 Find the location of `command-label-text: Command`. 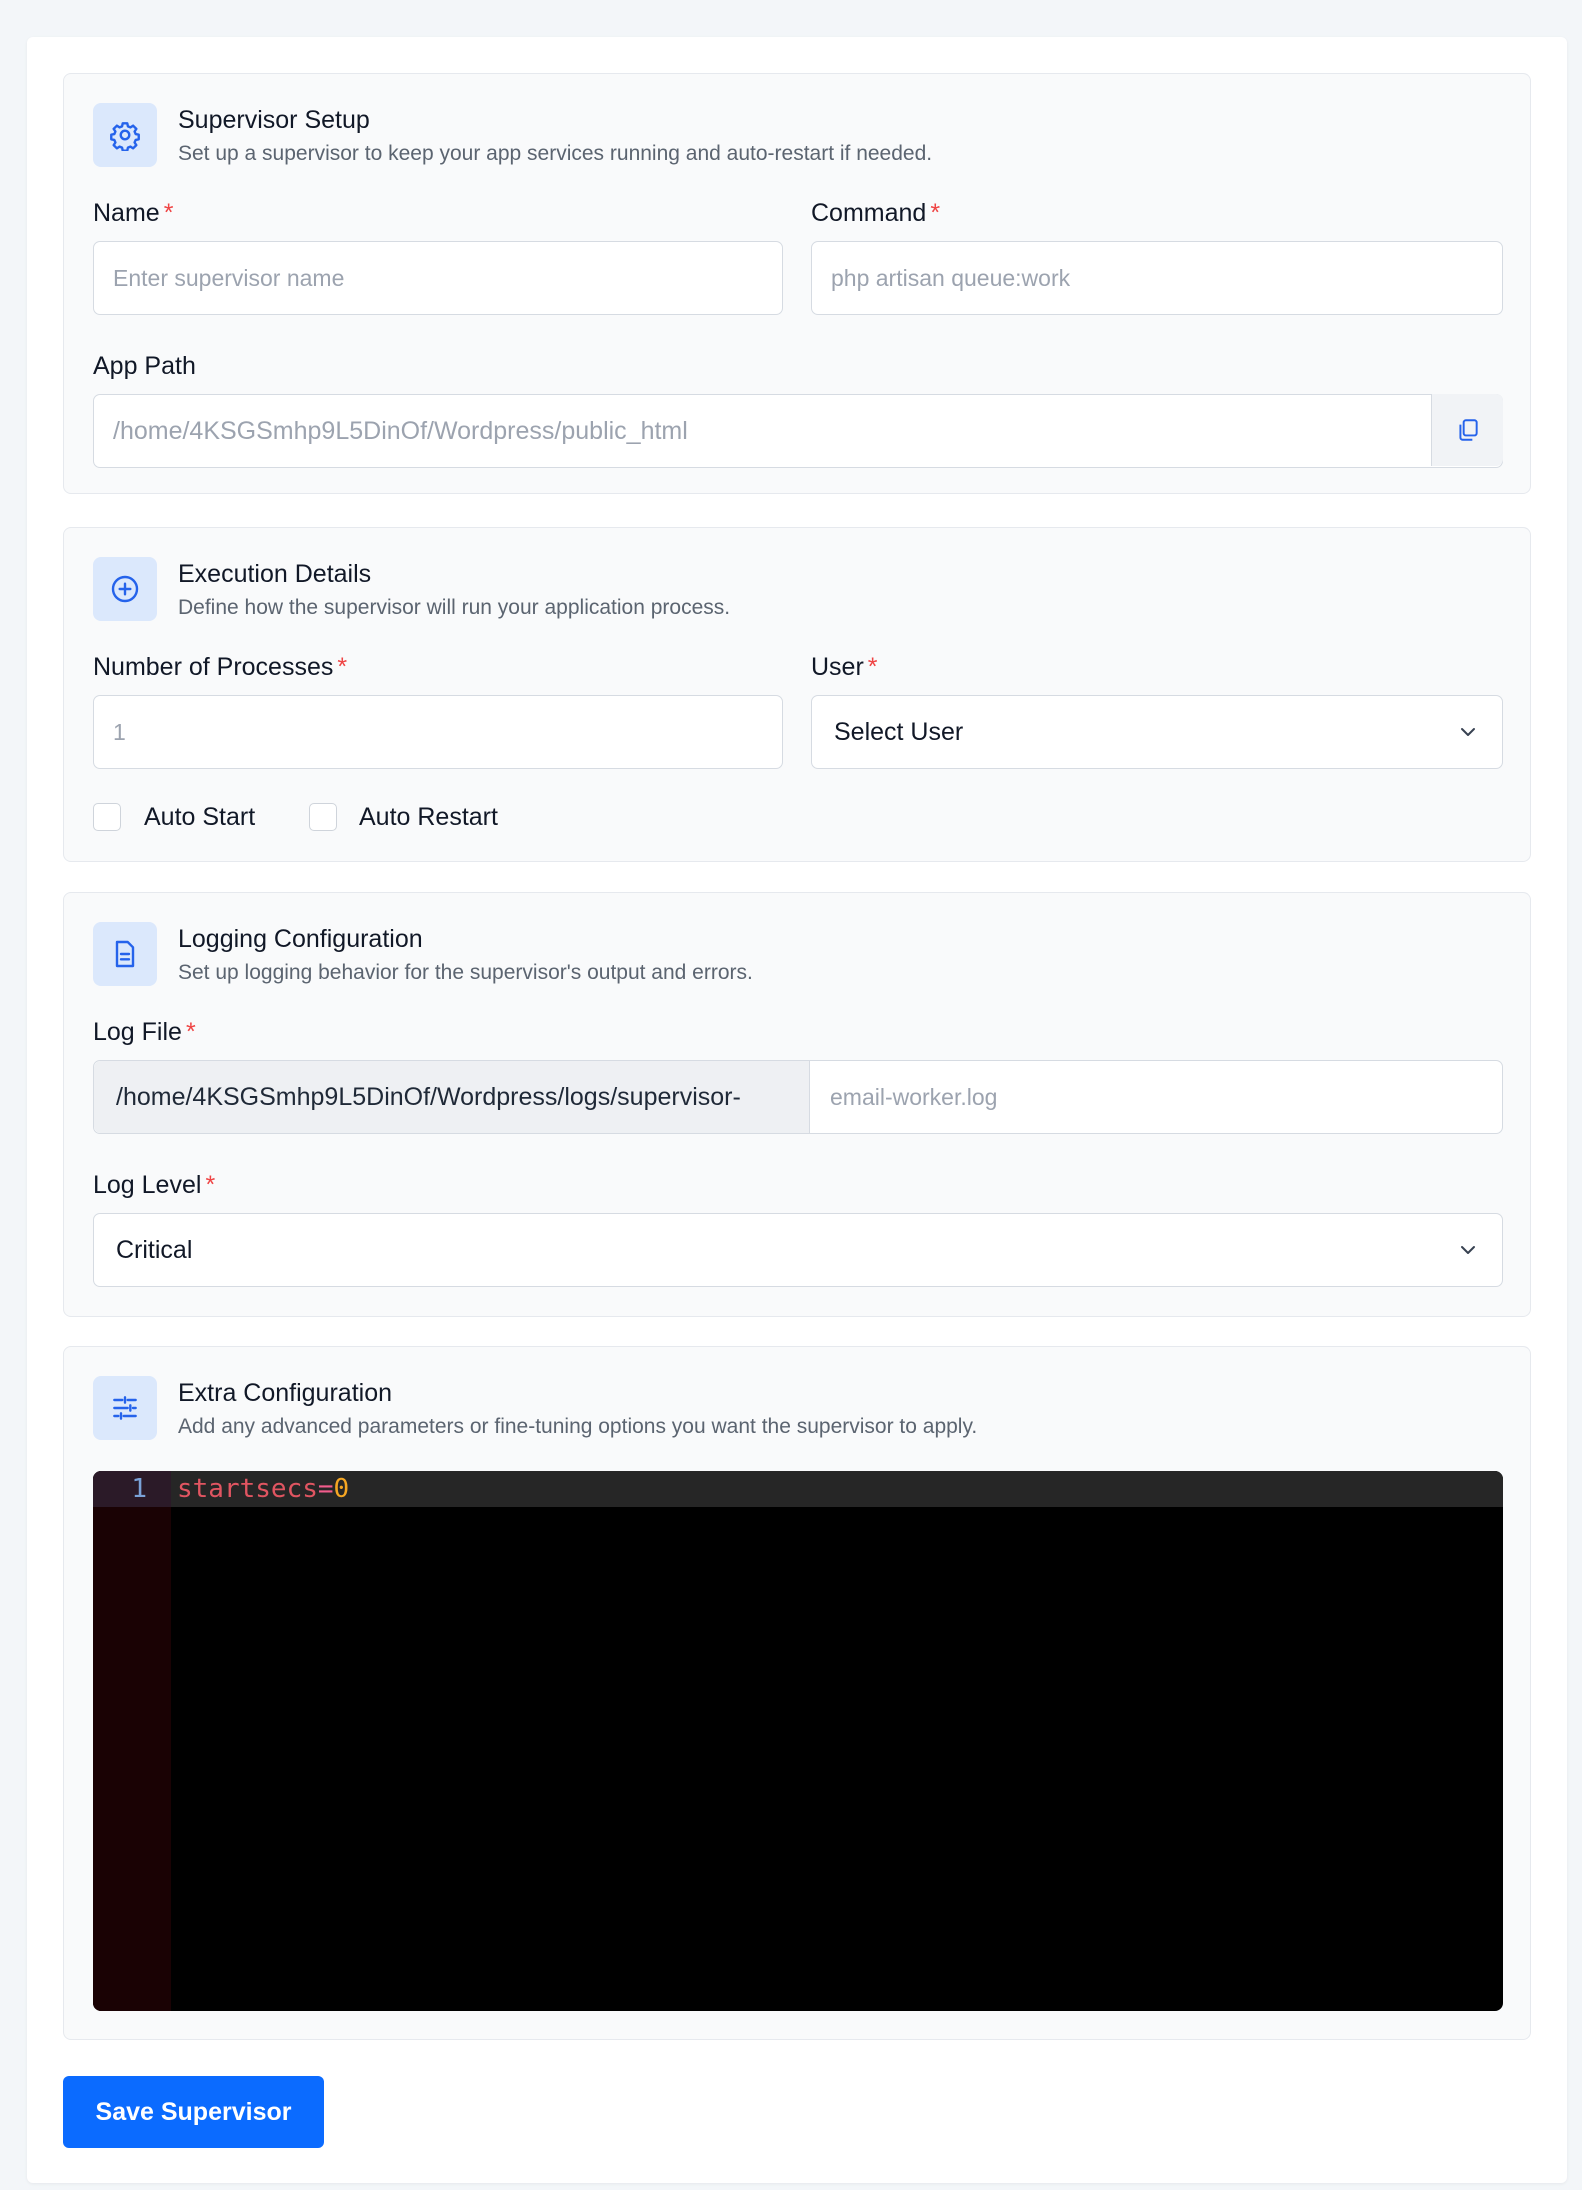

command-label-text: Command is located at coordinates (869, 213).